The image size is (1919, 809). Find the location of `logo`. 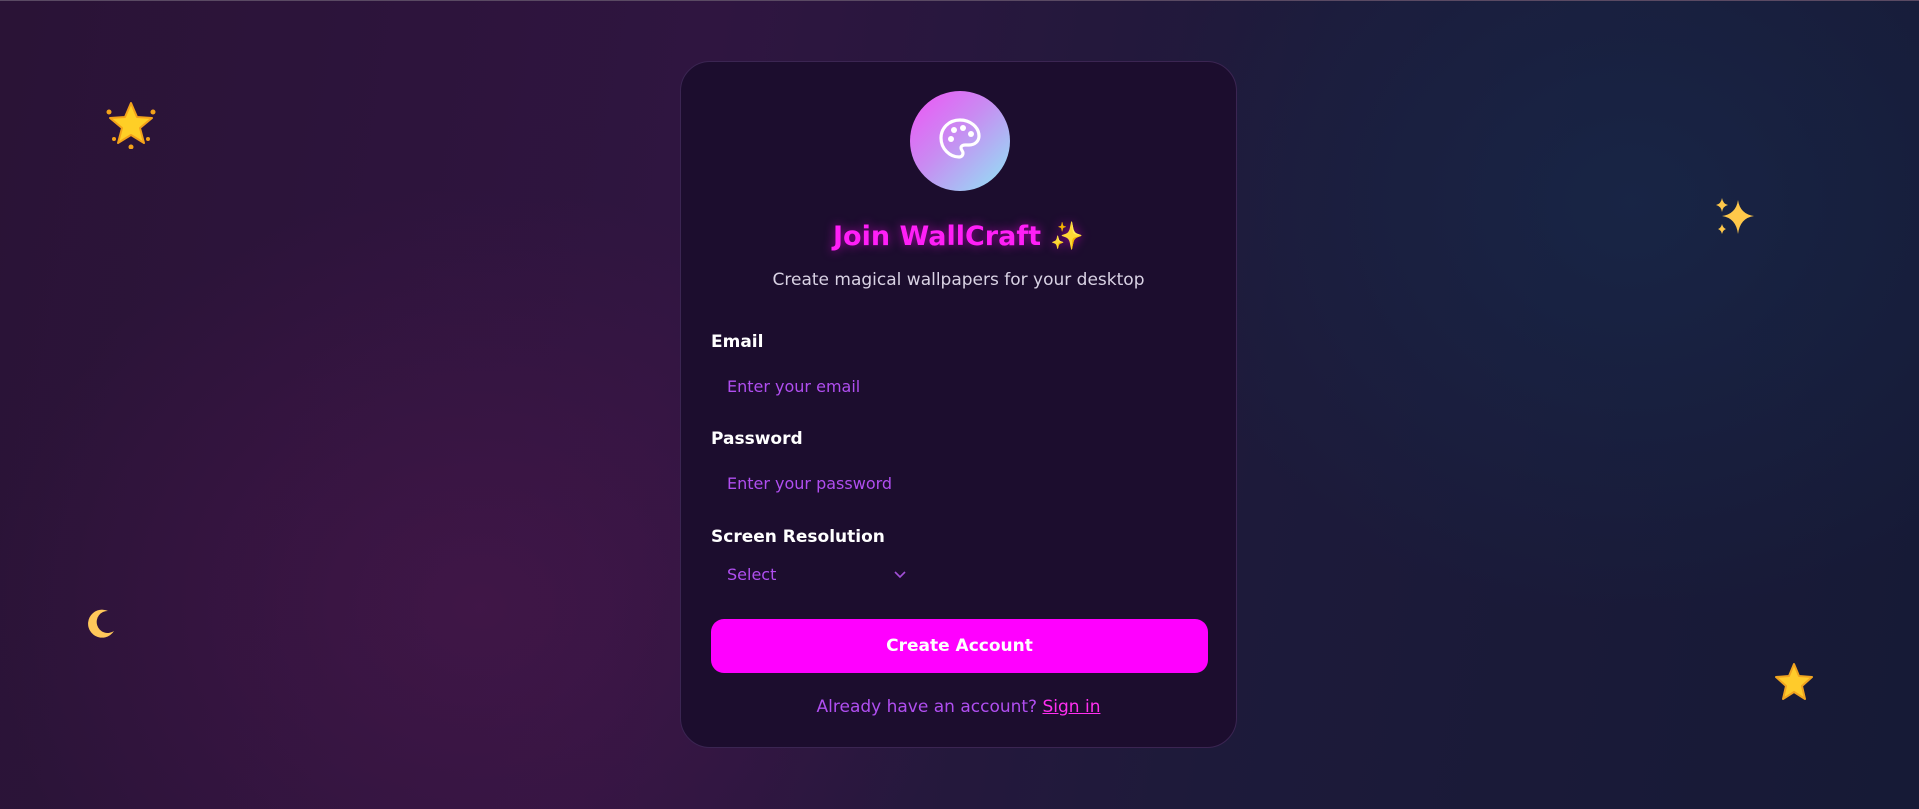

logo is located at coordinates (960, 141).